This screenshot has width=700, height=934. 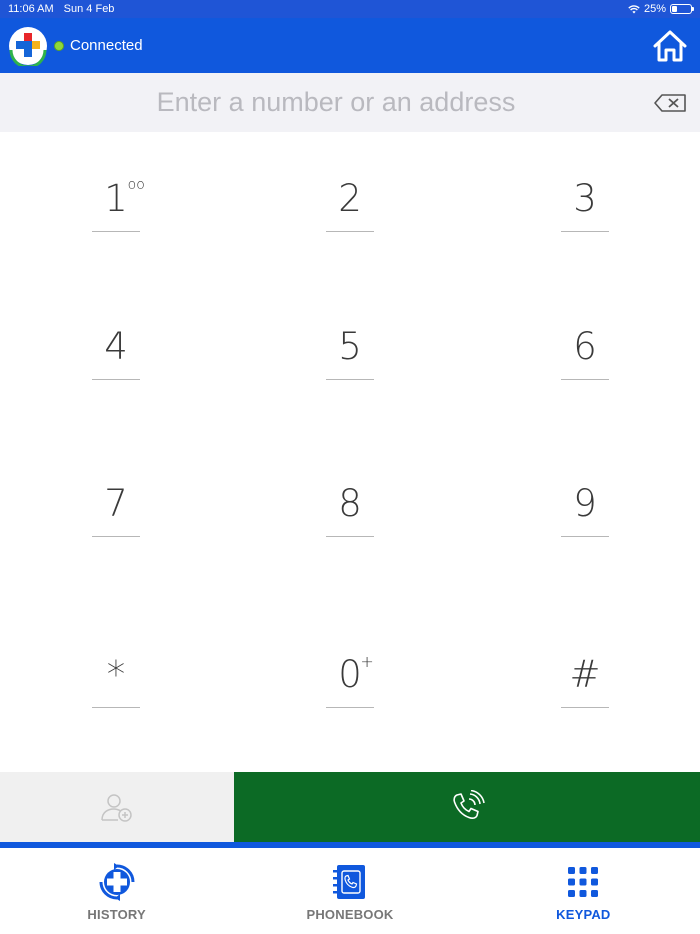 What do you see at coordinates (350, 503) in the screenshot?
I see `key-label: 8` at bounding box center [350, 503].